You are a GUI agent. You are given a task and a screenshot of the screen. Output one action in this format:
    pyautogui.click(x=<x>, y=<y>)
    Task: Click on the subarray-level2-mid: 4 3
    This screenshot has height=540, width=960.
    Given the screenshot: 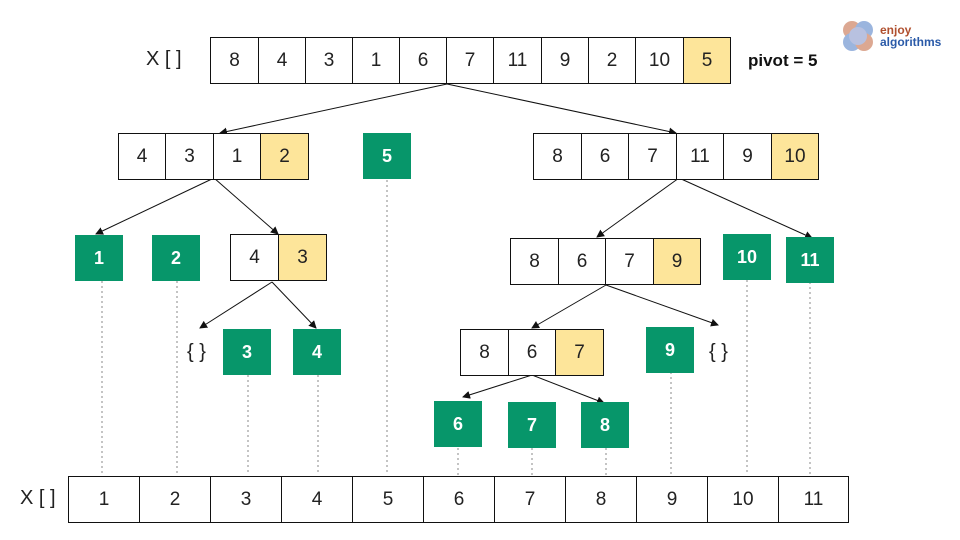 What is the action you would take?
    pyautogui.click(x=278, y=257)
    